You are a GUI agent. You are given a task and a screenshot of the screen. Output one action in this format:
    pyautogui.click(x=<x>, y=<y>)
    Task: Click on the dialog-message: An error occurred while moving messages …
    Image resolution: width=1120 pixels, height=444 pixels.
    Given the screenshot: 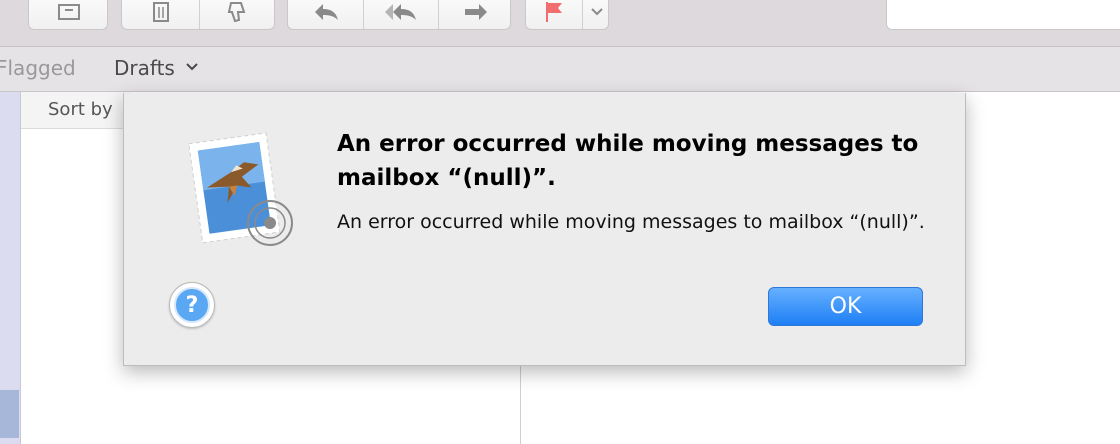 What is the action you would take?
    pyautogui.click(x=631, y=222)
    